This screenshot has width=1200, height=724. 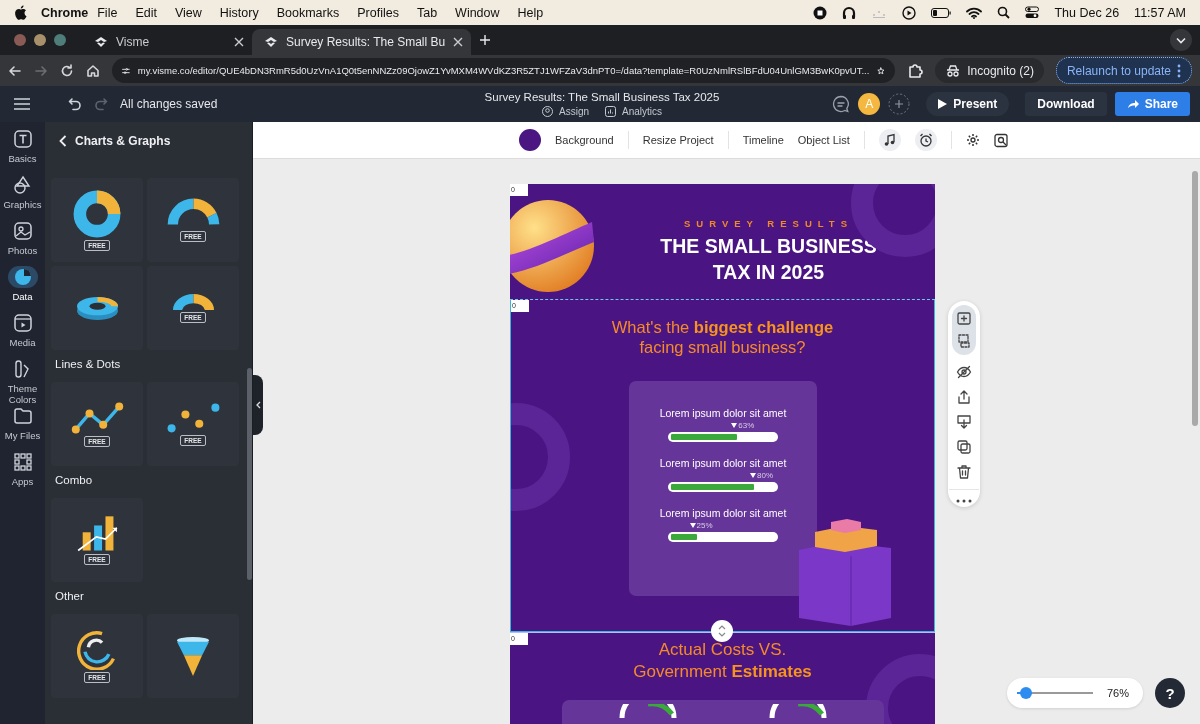 What do you see at coordinates (909, 12) in the screenshot?
I see `play-icon` at bounding box center [909, 12].